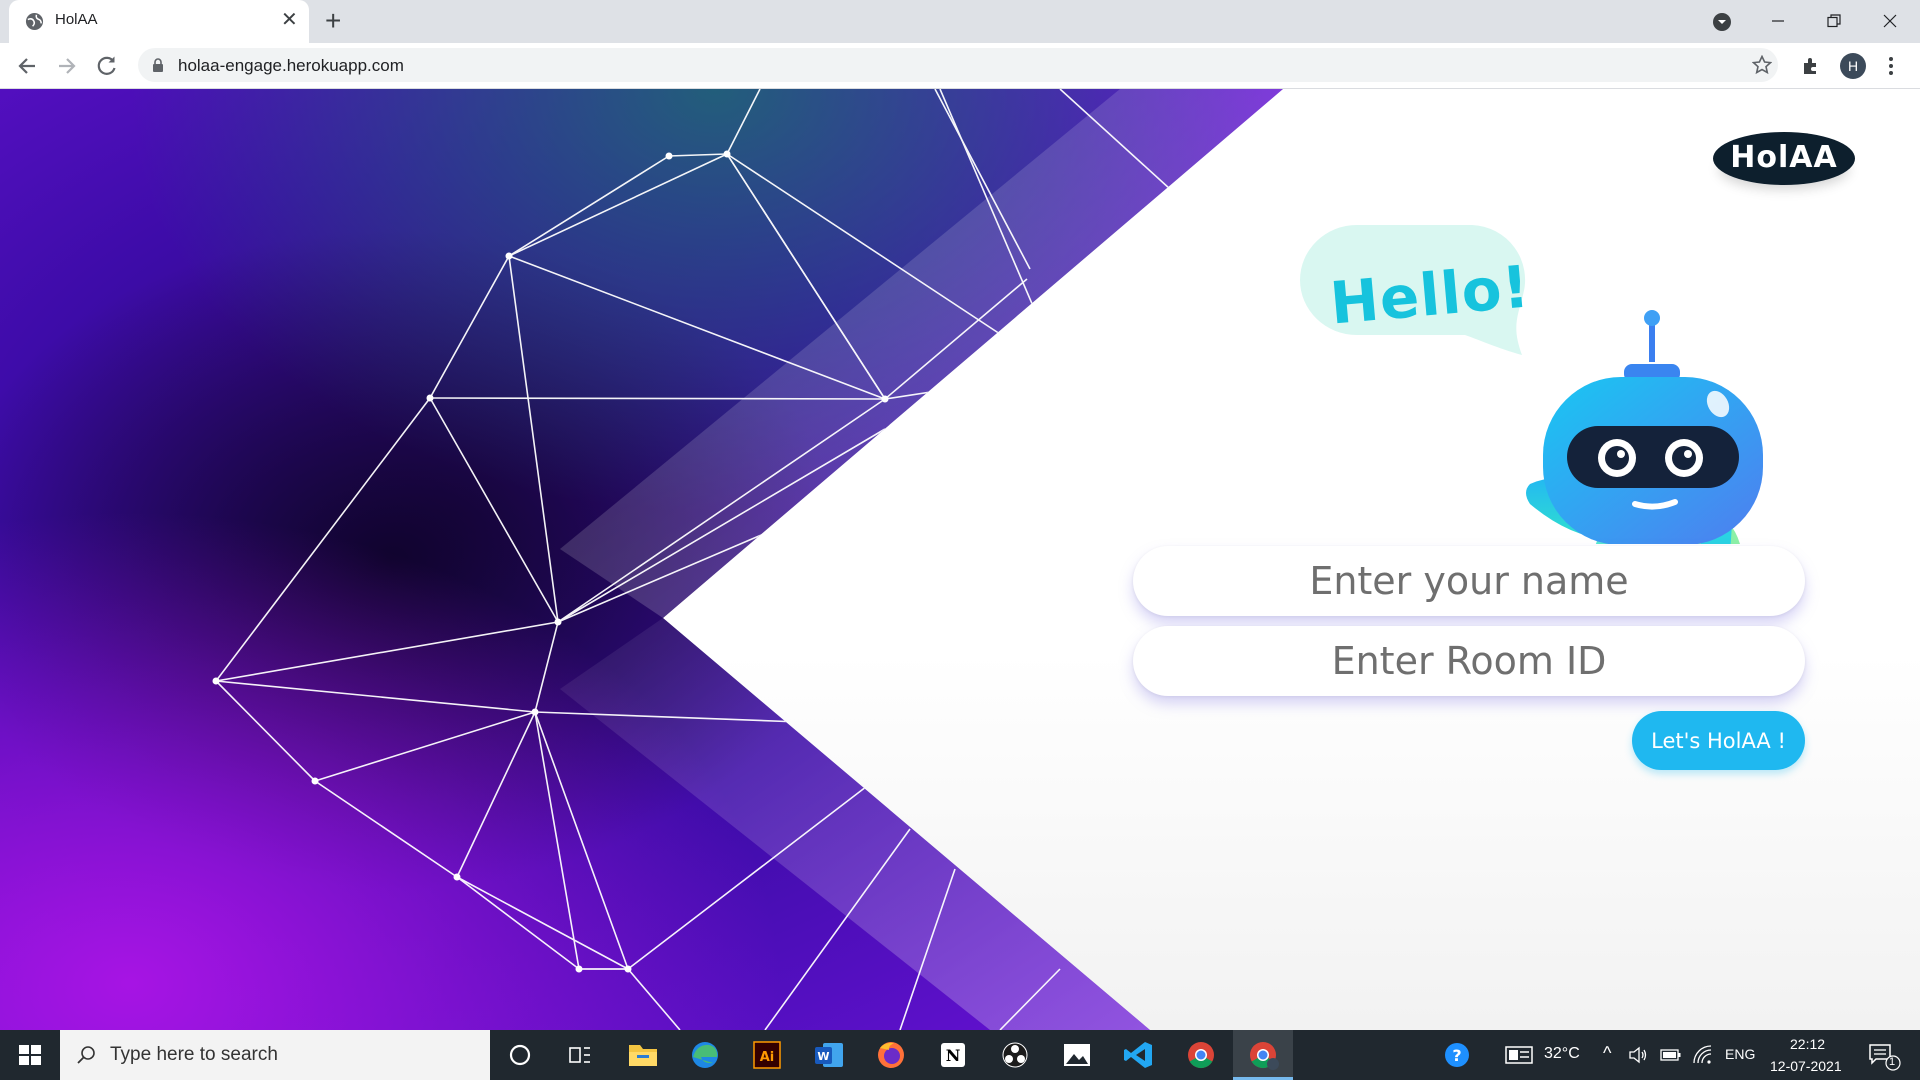 This screenshot has width=1920, height=1080. Describe the element at coordinates (1703, 1055) in the screenshot. I see `wifi-icon` at that location.